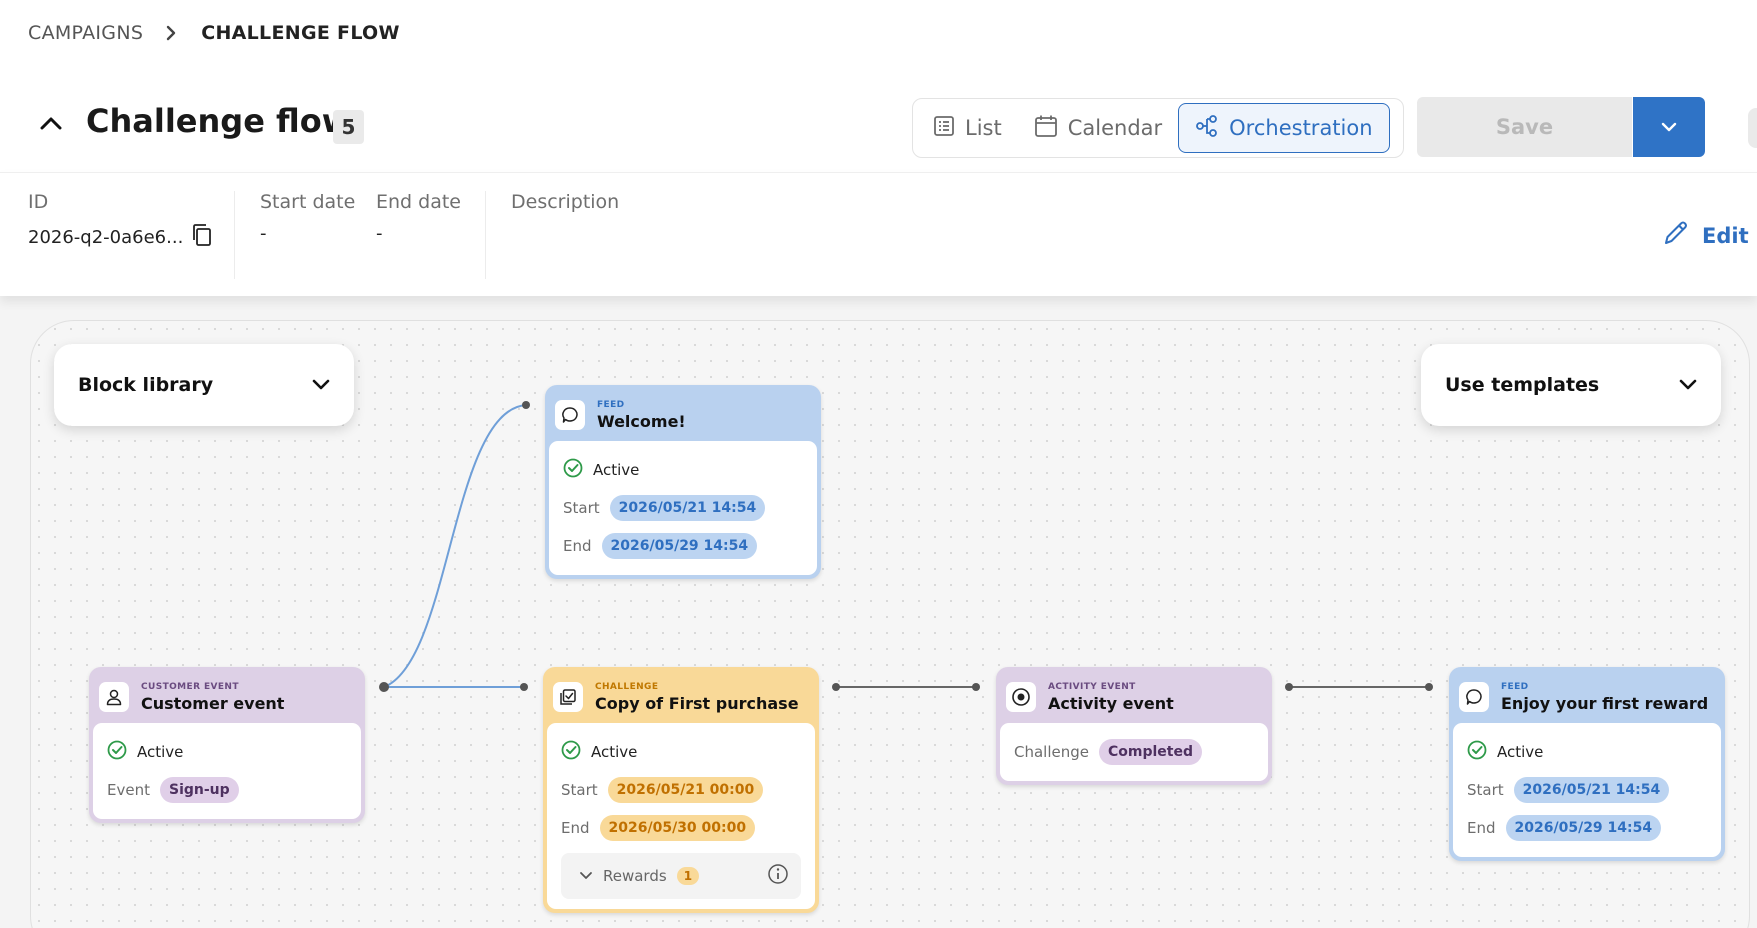  I want to click on end-date-label: End date, so click(418, 202).